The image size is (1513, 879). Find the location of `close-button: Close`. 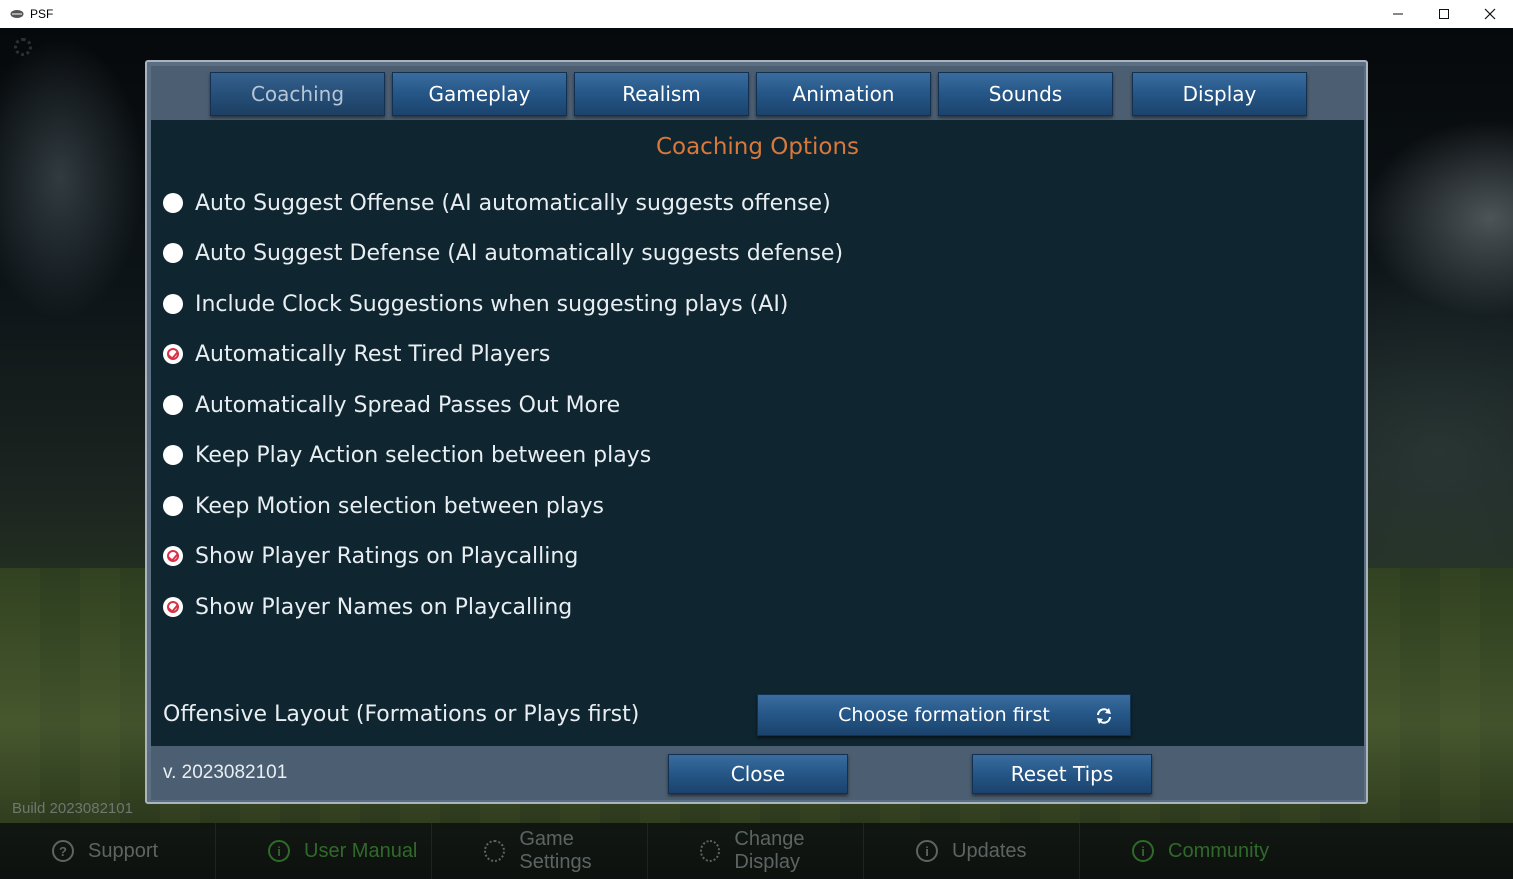

close-button: Close is located at coordinates (758, 774).